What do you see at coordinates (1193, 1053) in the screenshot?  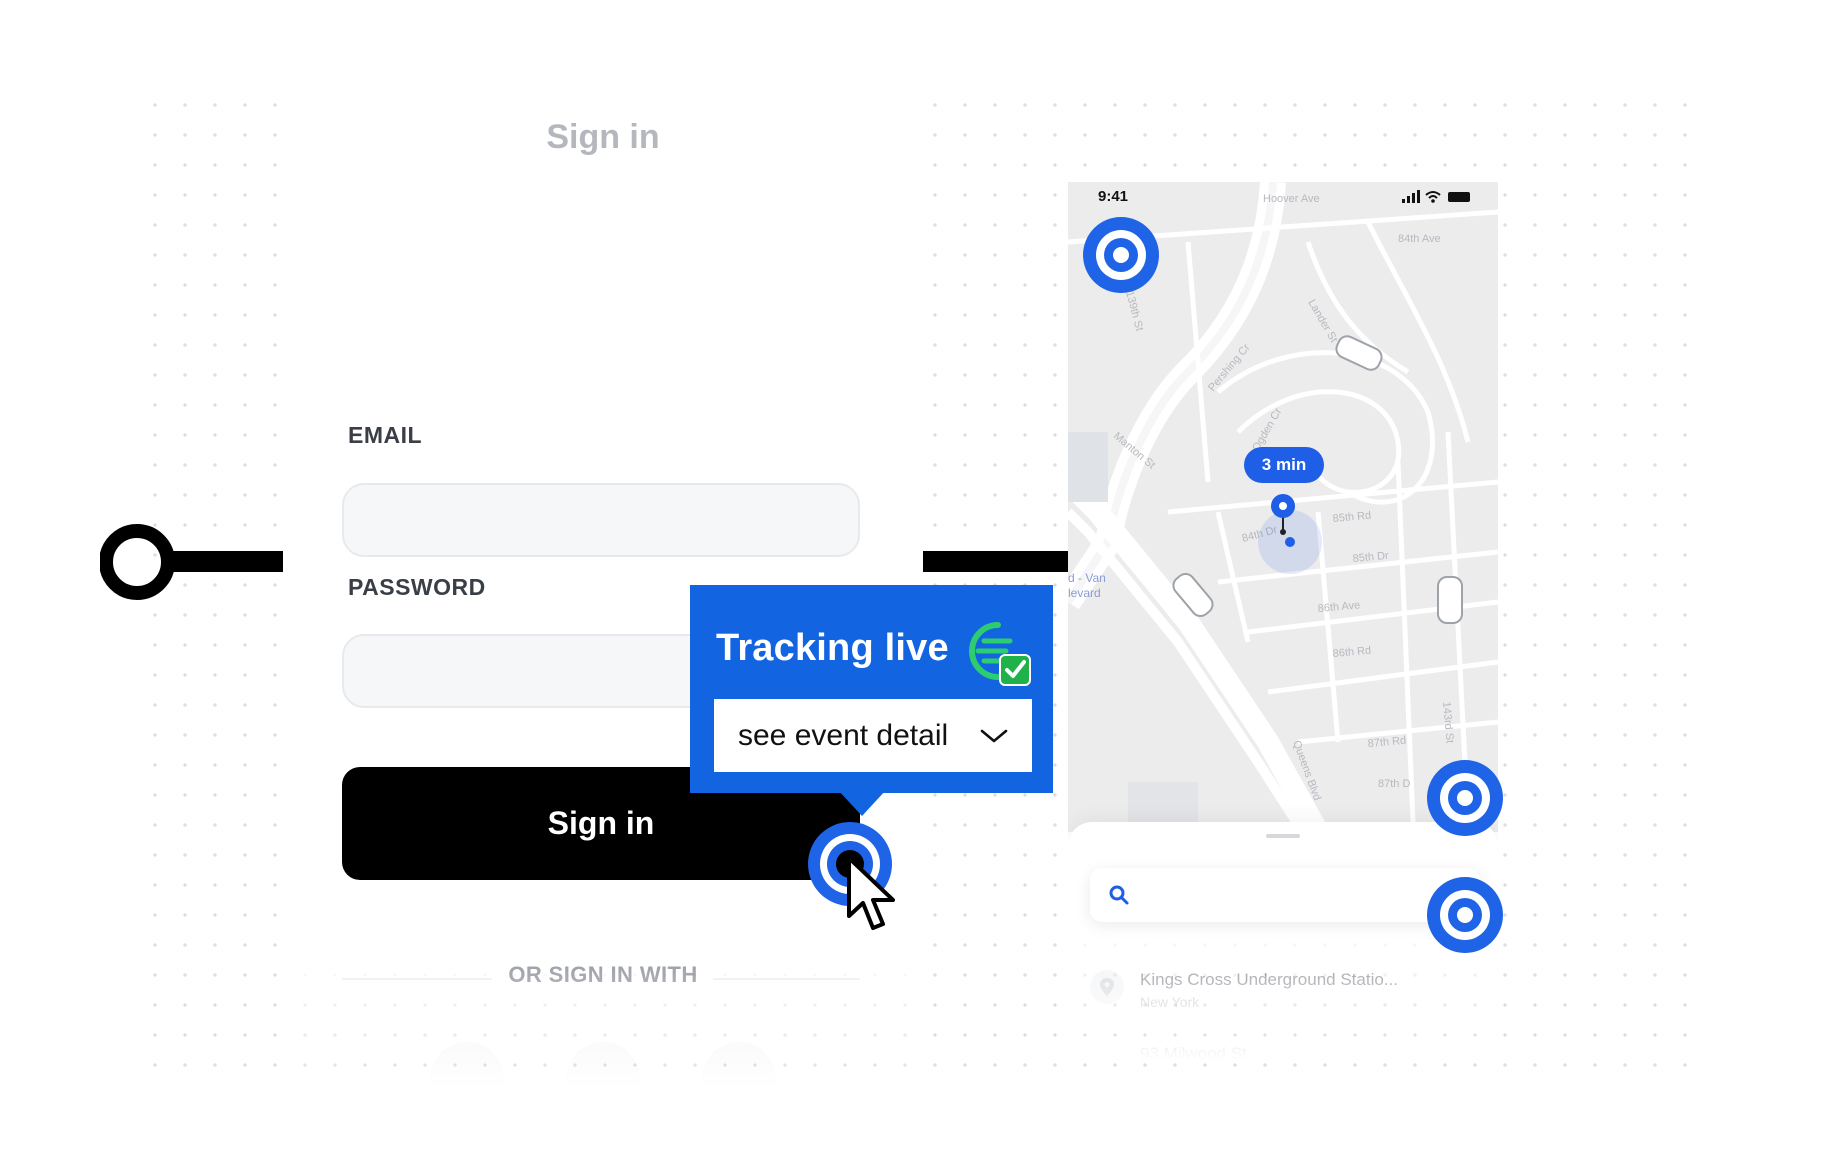 I see `place-name: 93 Milwood St` at bounding box center [1193, 1053].